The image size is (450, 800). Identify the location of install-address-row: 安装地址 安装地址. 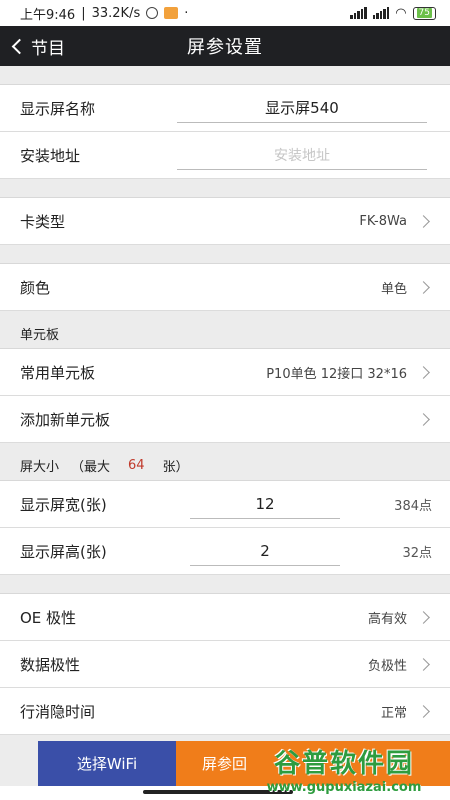
(225, 155).